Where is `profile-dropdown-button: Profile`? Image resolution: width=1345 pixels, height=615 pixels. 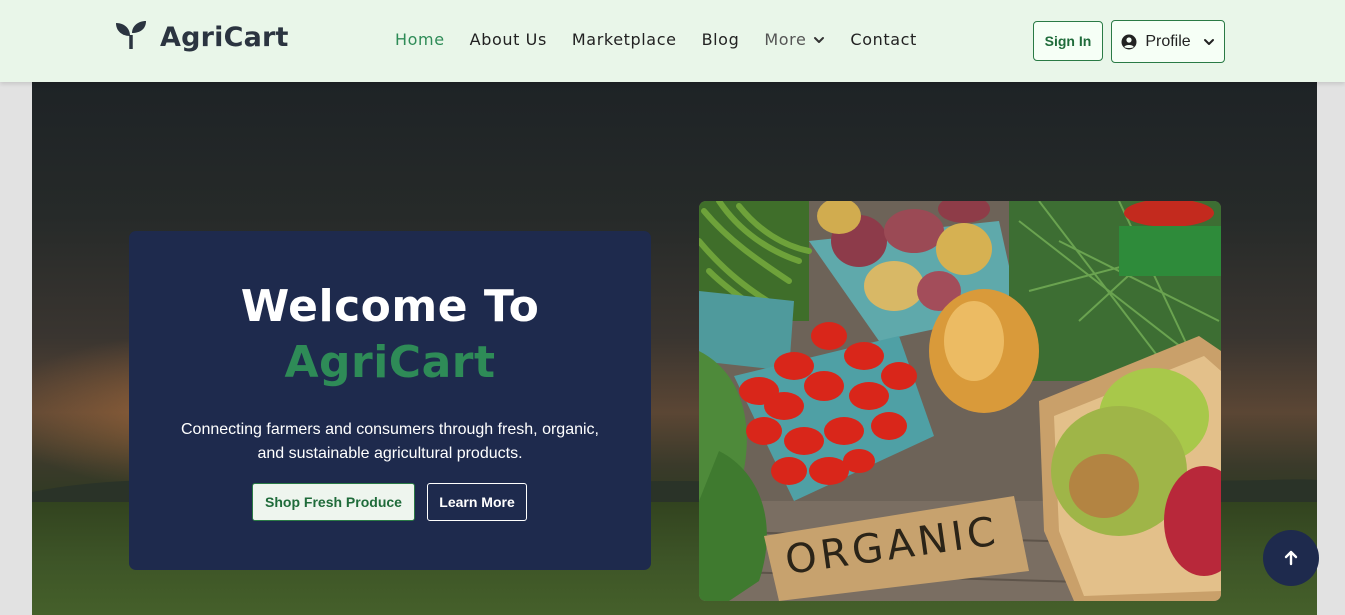 profile-dropdown-button: Profile is located at coordinates (1168, 41).